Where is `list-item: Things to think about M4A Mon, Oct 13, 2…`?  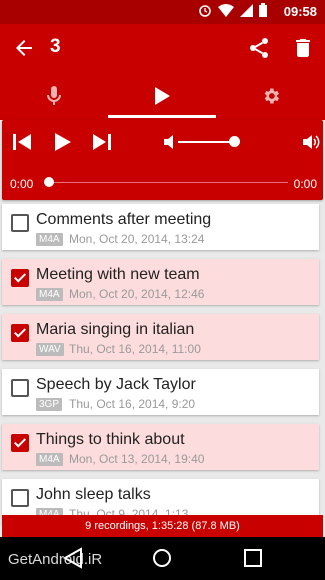
list-item: Things to think about M4A Mon, Oct 13, 2… is located at coordinates (160, 447).